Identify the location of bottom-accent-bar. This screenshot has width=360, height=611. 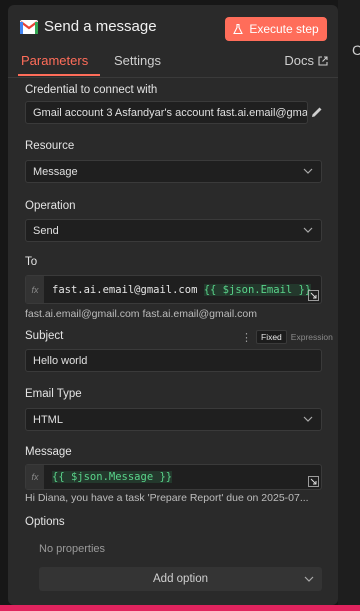
(180, 608).